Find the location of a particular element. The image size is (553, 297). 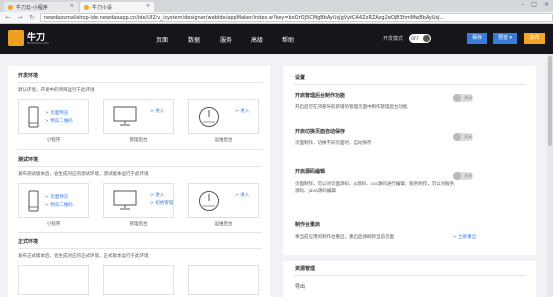

setting-title: 开启管理后台制作功能 is located at coordinates (320, 96).